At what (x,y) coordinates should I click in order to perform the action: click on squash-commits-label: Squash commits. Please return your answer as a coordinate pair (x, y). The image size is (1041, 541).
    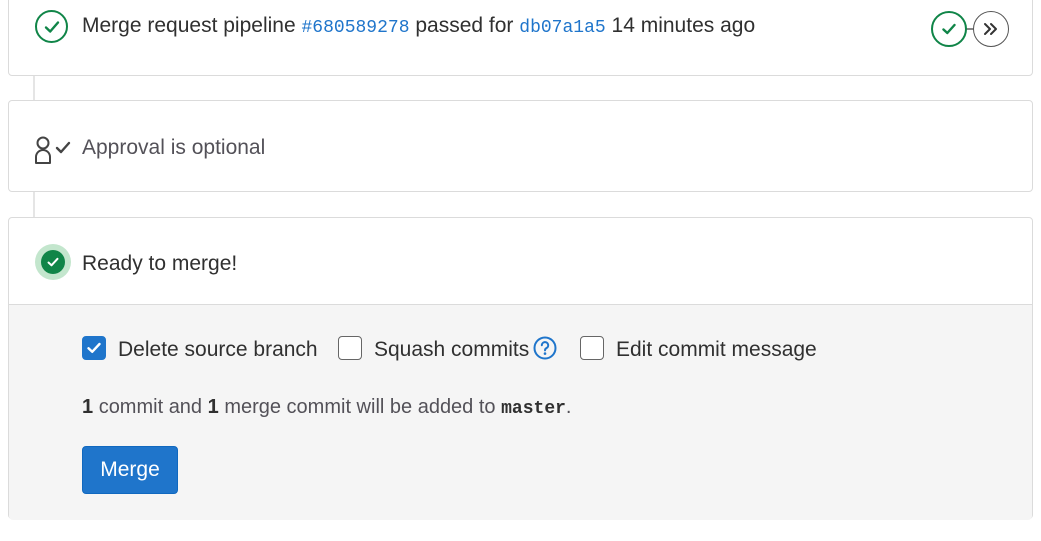
    Looking at the image, I should click on (451, 350).